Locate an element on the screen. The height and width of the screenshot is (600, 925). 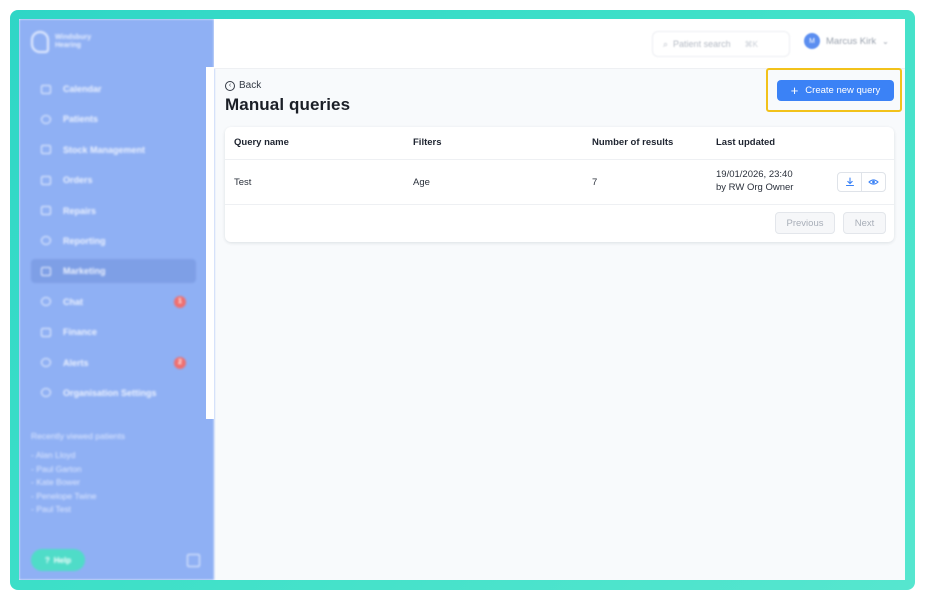
cell-number-of-results: 7 is located at coordinates (595, 182).